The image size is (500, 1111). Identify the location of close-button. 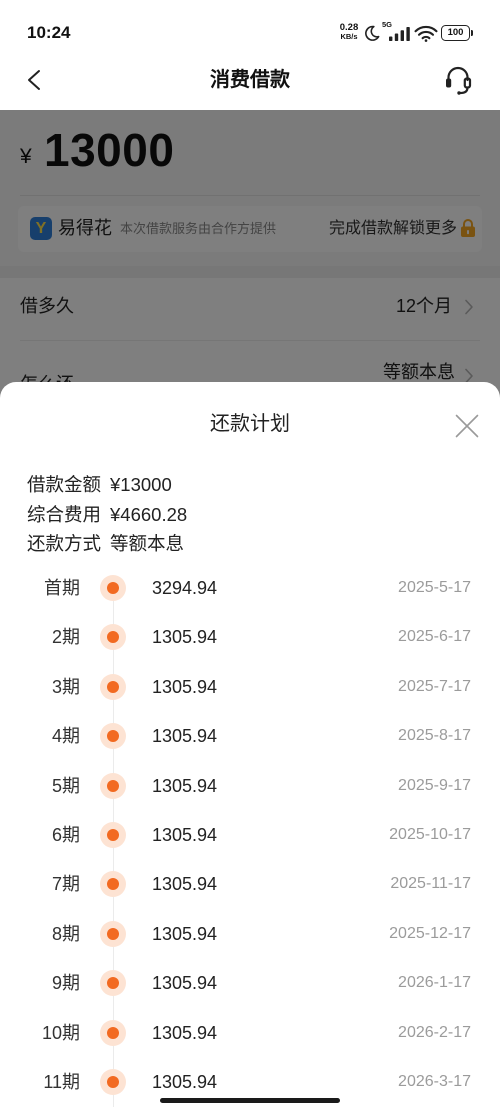
(467, 426).